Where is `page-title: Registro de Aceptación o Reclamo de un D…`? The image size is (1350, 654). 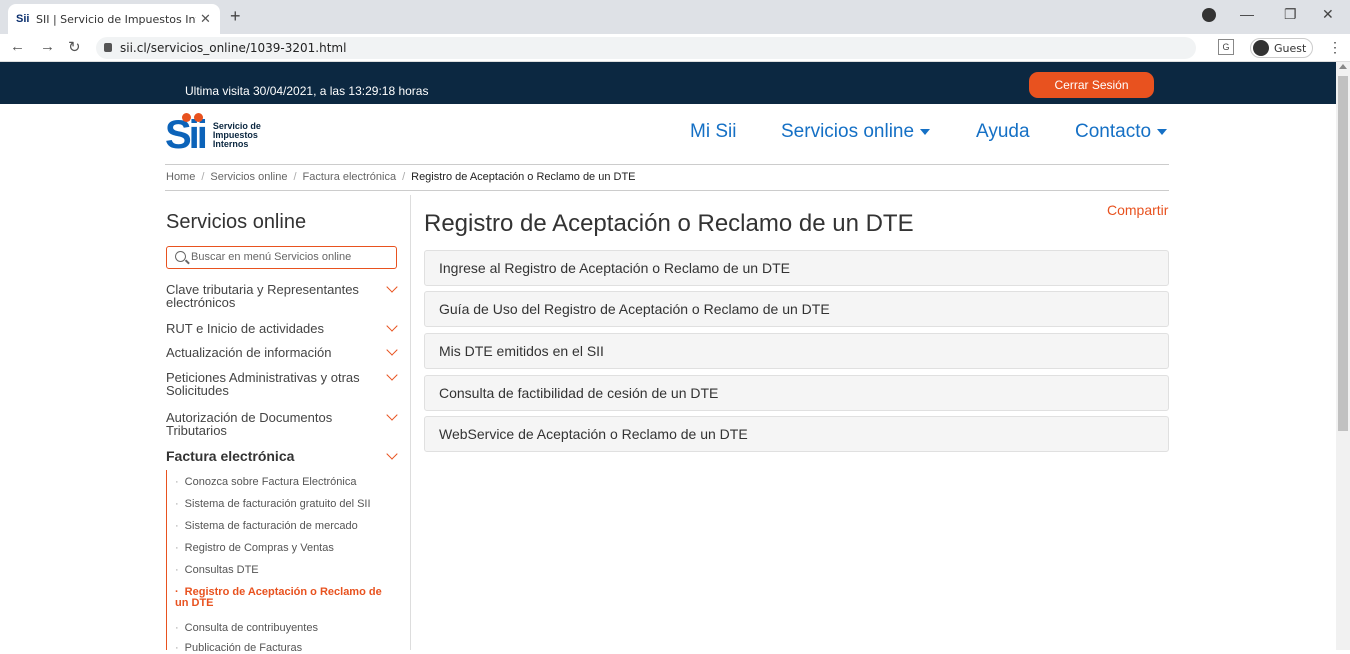 page-title: Registro de Aceptación o Reclamo de un D… is located at coordinates (669, 223).